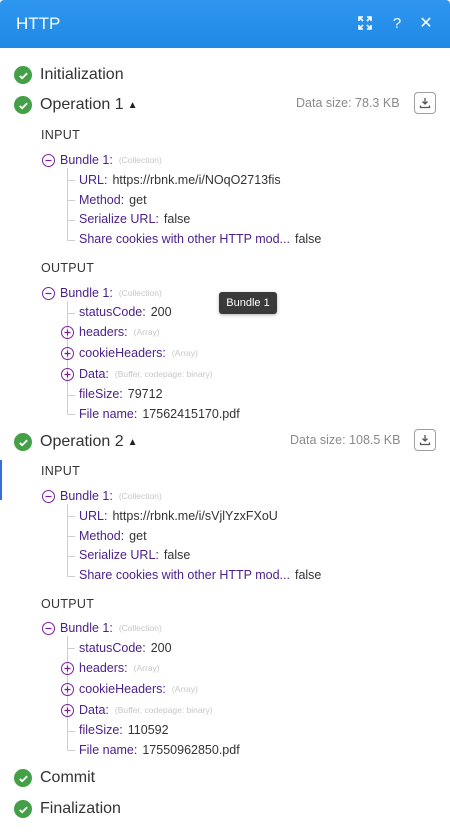 The image size is (450, 835). What do you see at coordinates (196, 180) in the screenshot?
I see `field-value: https://rbnk.me/i/NOqO2713fis` at bounding box center [196, 180].